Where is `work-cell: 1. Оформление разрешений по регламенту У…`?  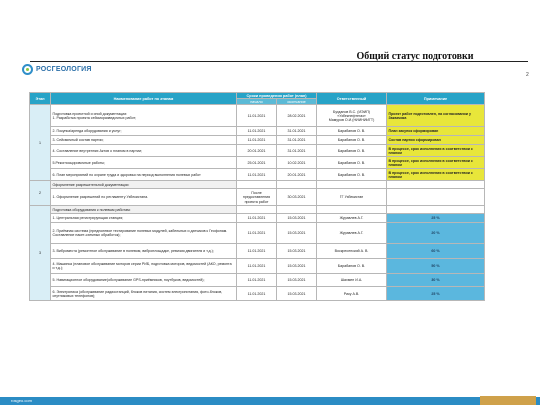
work-cell: 1. Оформление разрешений по регламенту У… is located at coordinates (143, 197).